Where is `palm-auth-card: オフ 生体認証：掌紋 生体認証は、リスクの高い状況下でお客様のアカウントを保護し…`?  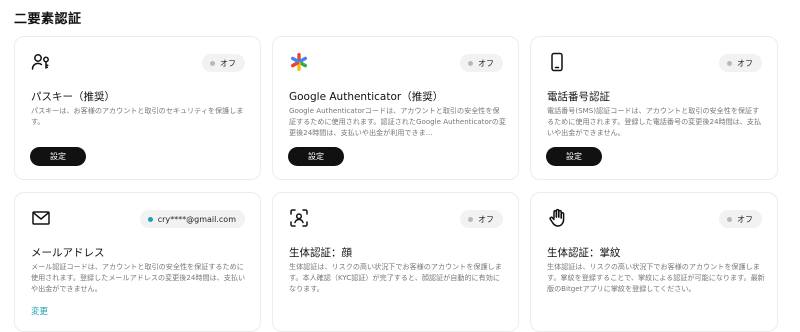
palm-auth-card: オフ 生体認証：掌紋 生体認証は、リスクの高い状況下でお客様のアカウントを保護し… is located at coordinates (654, 262).